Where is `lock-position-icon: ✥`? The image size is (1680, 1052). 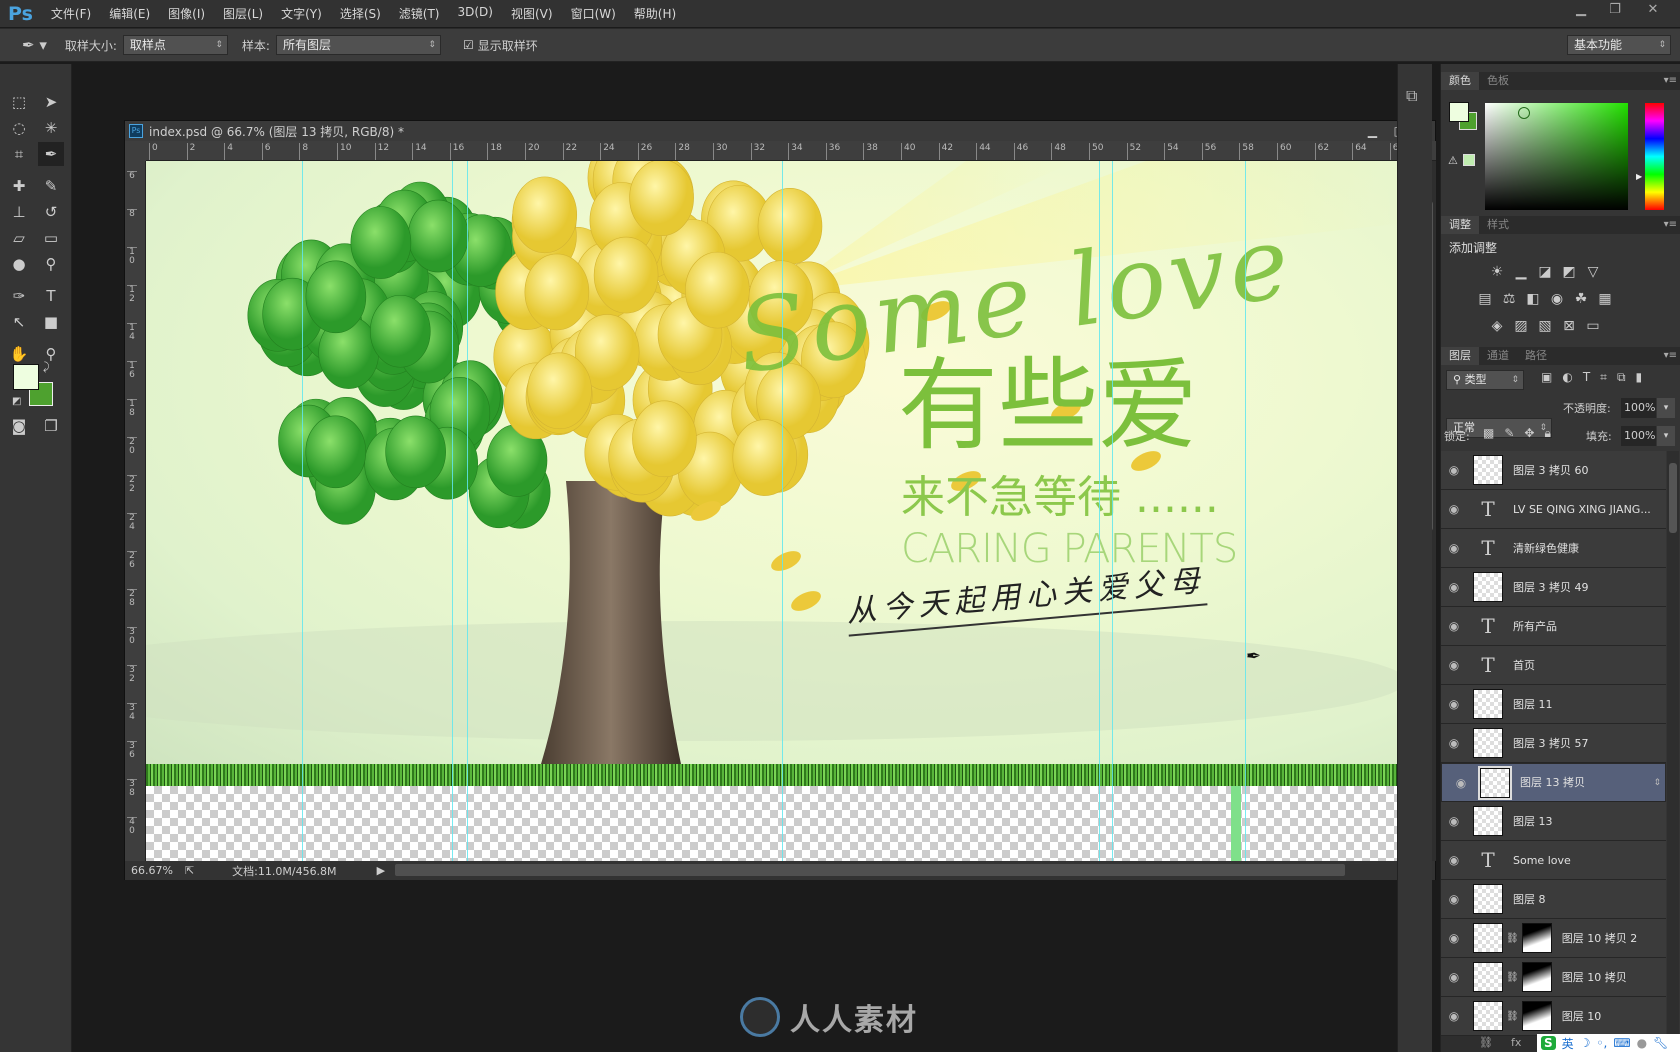
lock-position-icon: ✥ is located at coordinates (1529, 433).